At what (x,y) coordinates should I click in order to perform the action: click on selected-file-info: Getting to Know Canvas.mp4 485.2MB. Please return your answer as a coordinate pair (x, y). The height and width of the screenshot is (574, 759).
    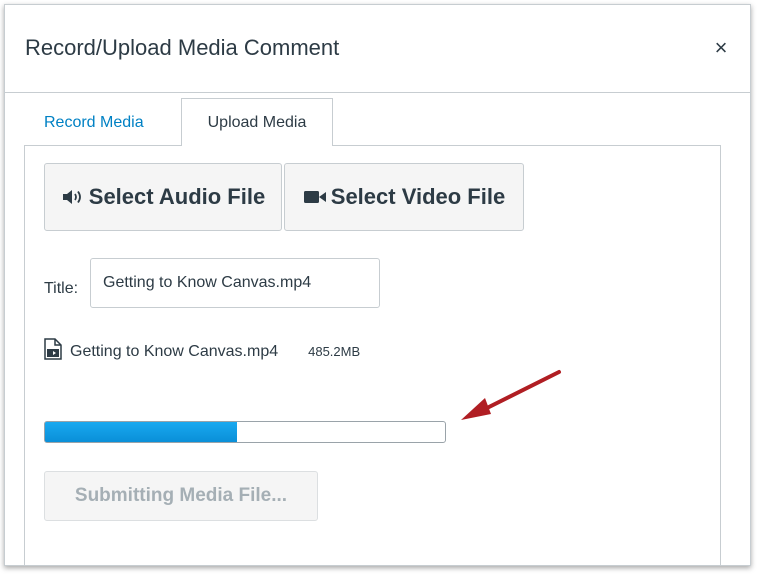
    Looking at the image, I should click on (202, 351).